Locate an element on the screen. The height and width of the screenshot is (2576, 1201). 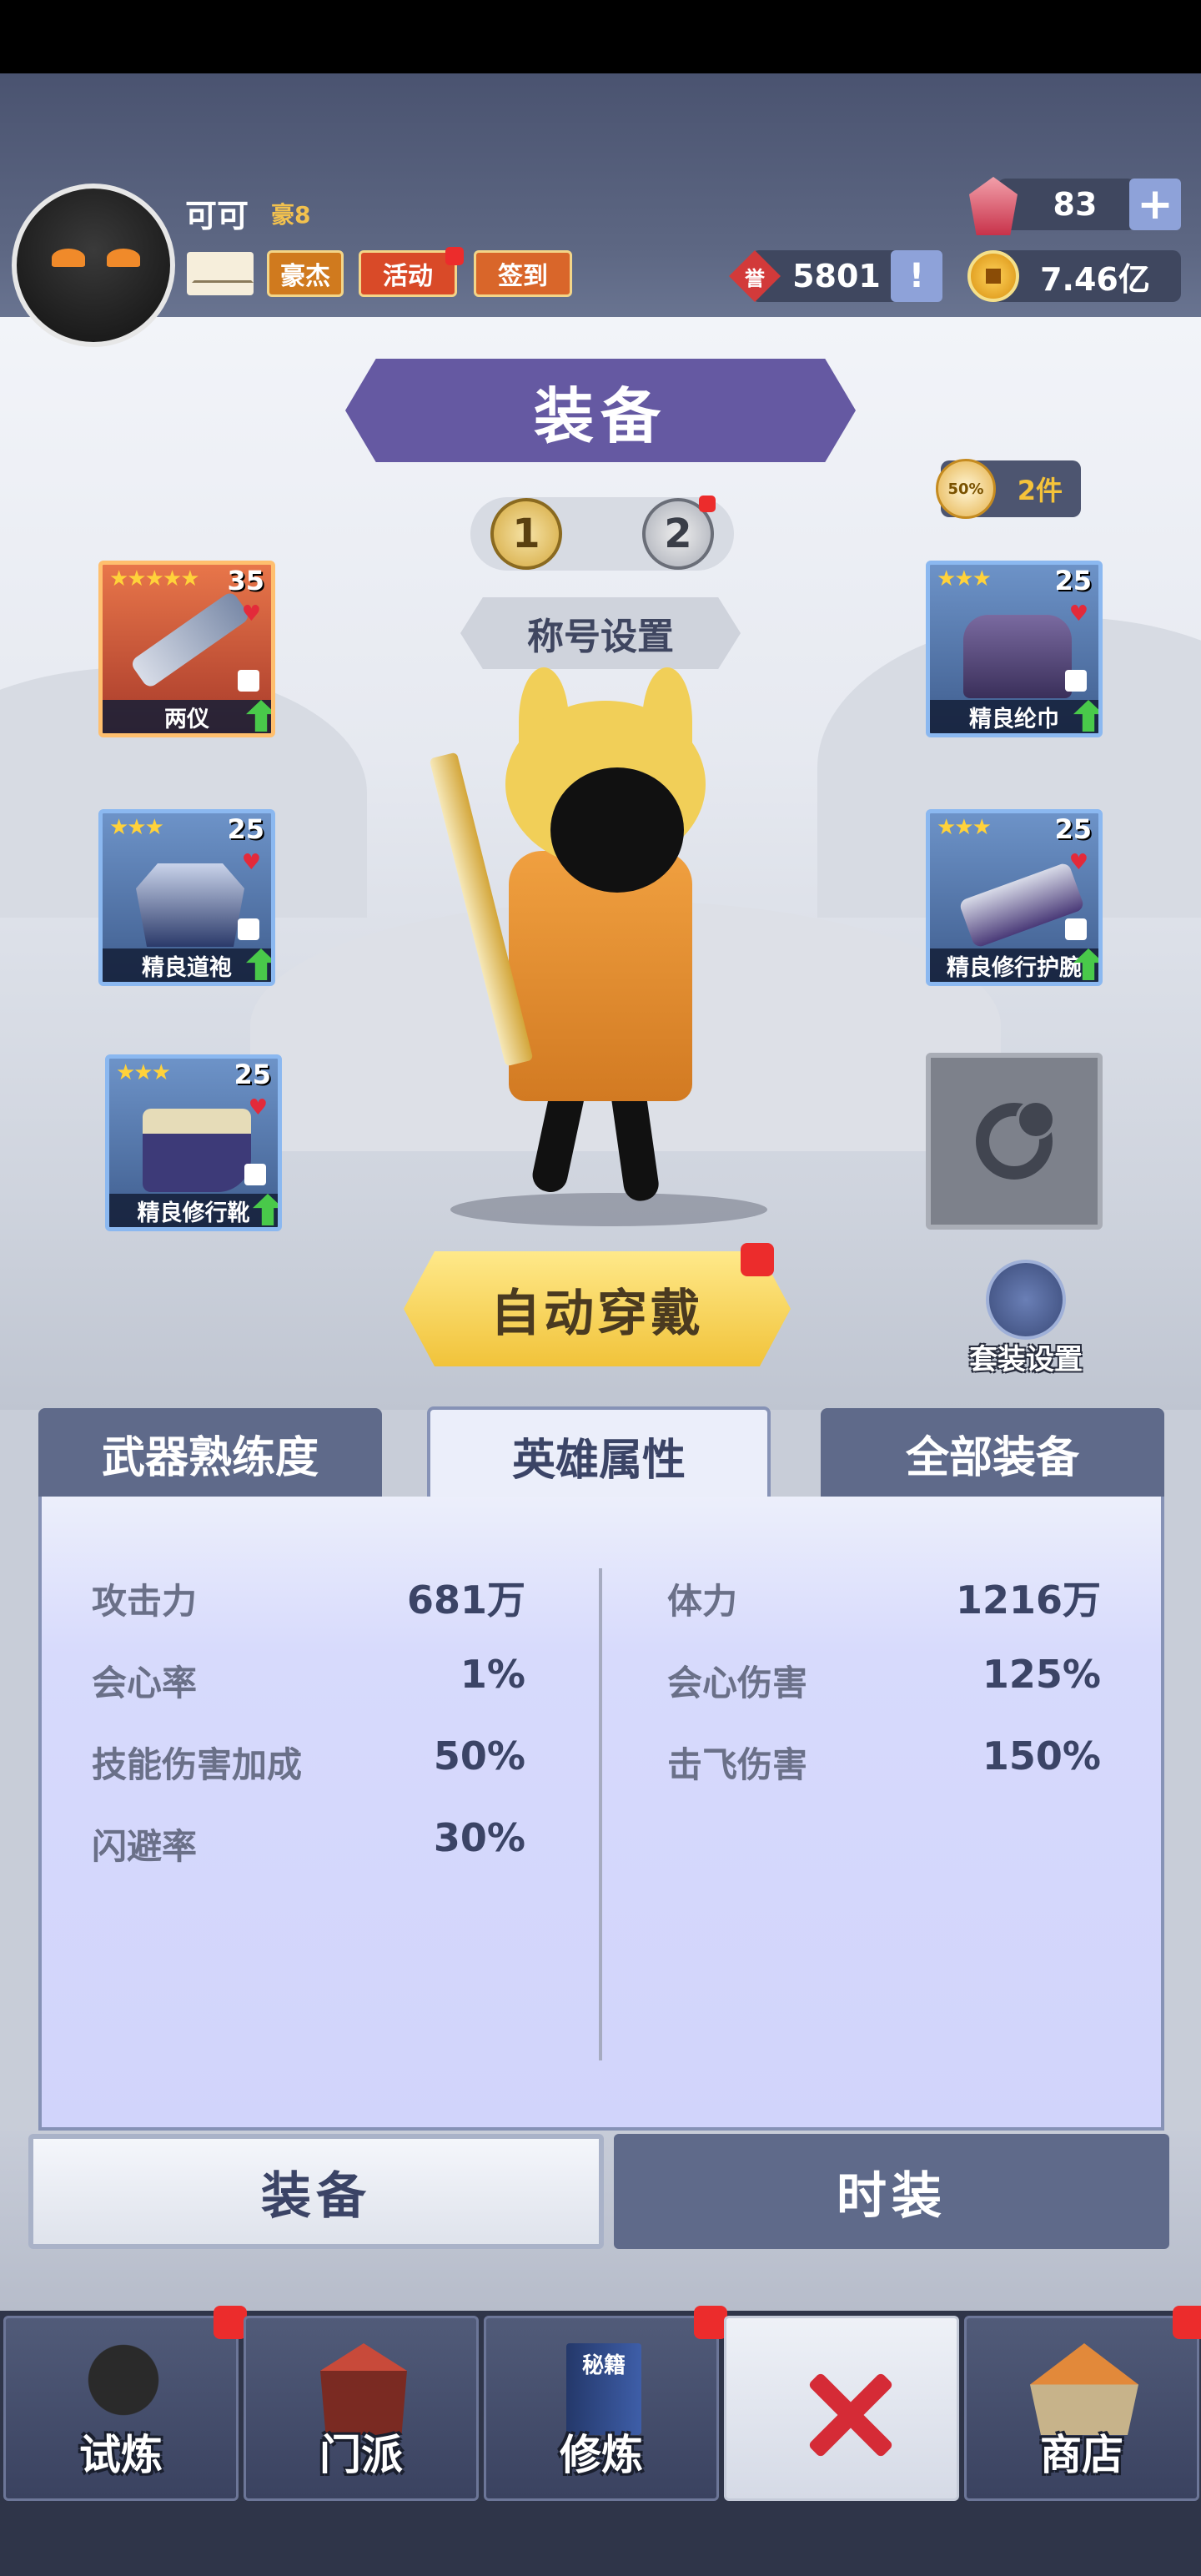
slot-headgear: ★★★ 25 ♥ 精良纶巾 is located at coordinates (1014, 649).